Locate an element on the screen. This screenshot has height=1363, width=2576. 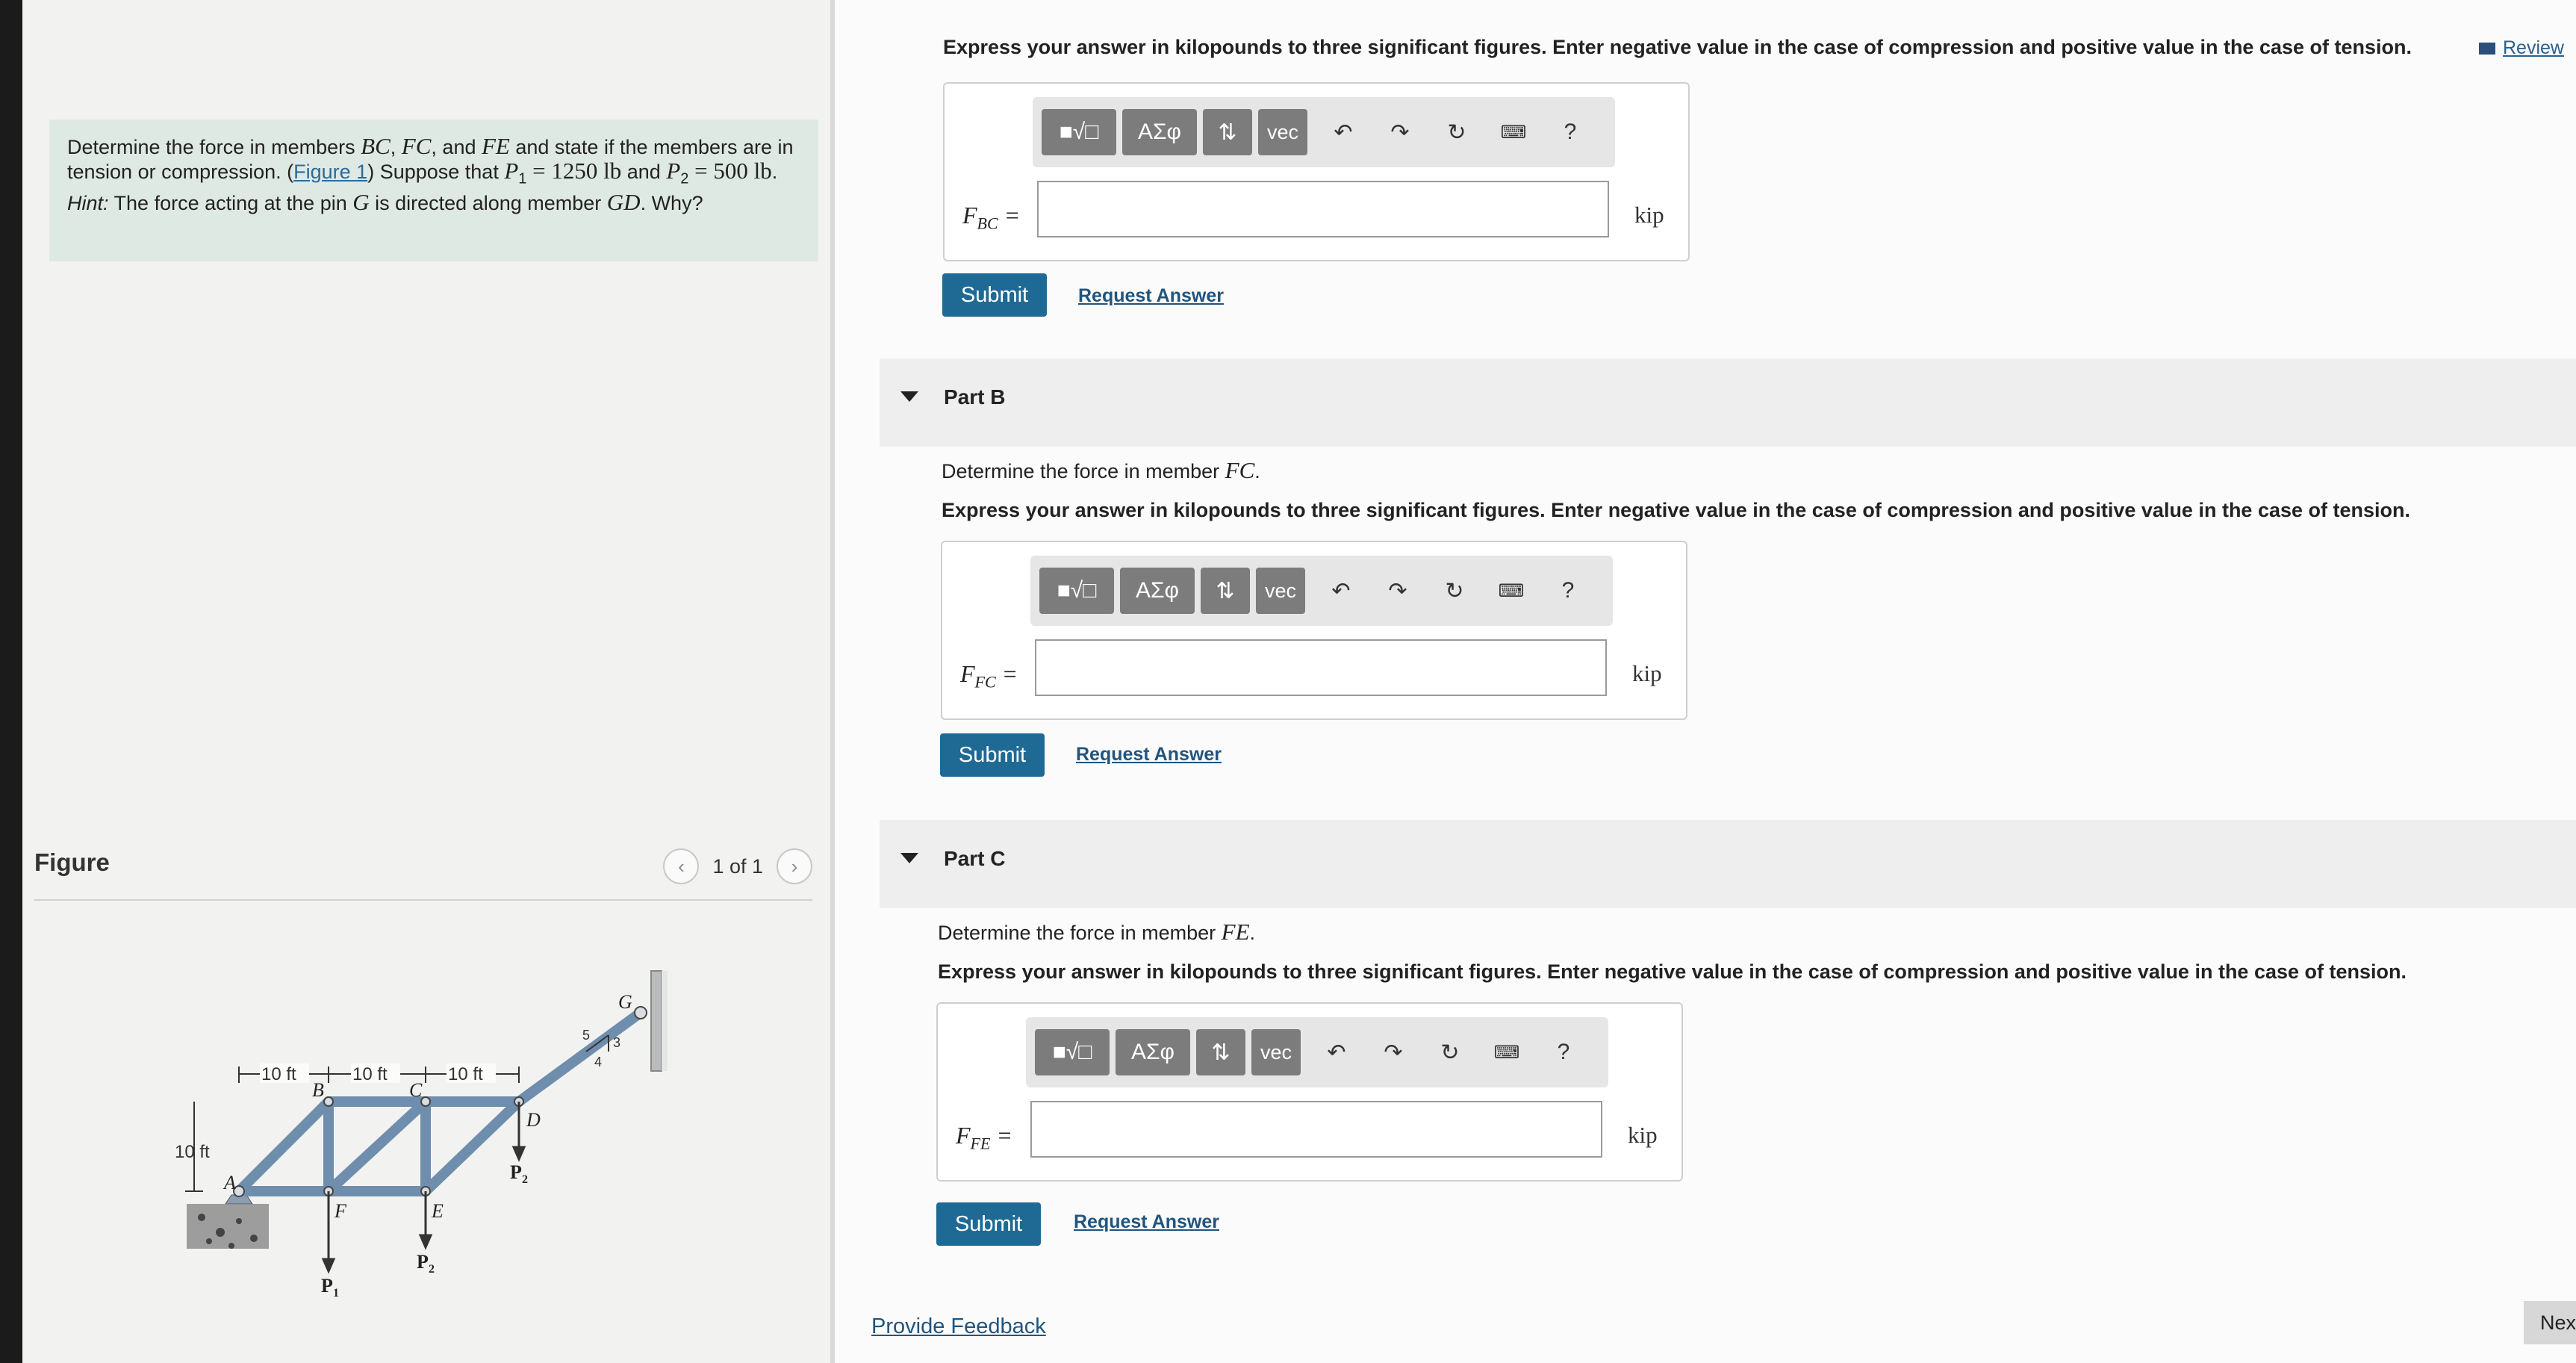
joint-label: F is located at coordinates (340, 1211).